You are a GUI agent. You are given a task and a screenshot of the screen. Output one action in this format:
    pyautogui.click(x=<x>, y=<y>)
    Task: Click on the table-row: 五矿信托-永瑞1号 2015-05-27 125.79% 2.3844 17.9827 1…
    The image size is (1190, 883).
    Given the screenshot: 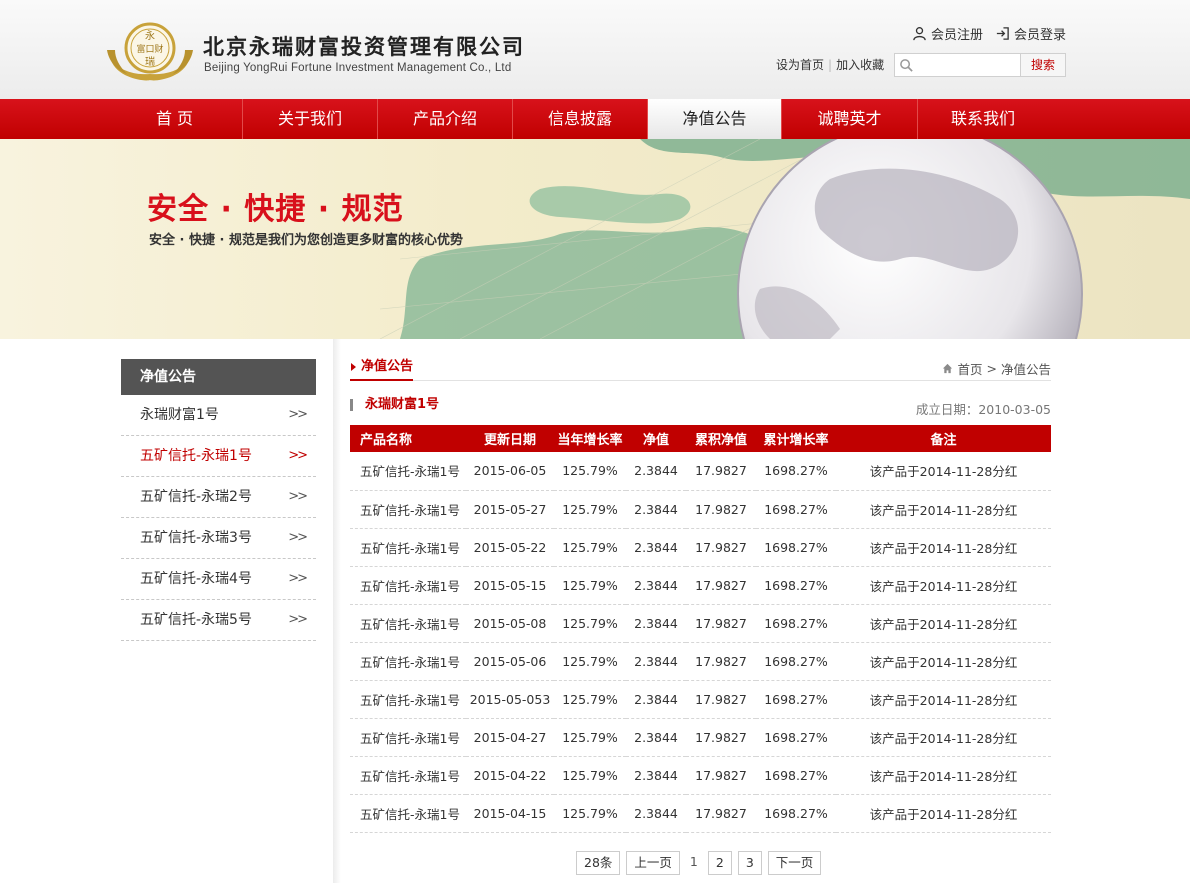 What is the action you would take?
    pyautogui.click(x=700, y=509)
    